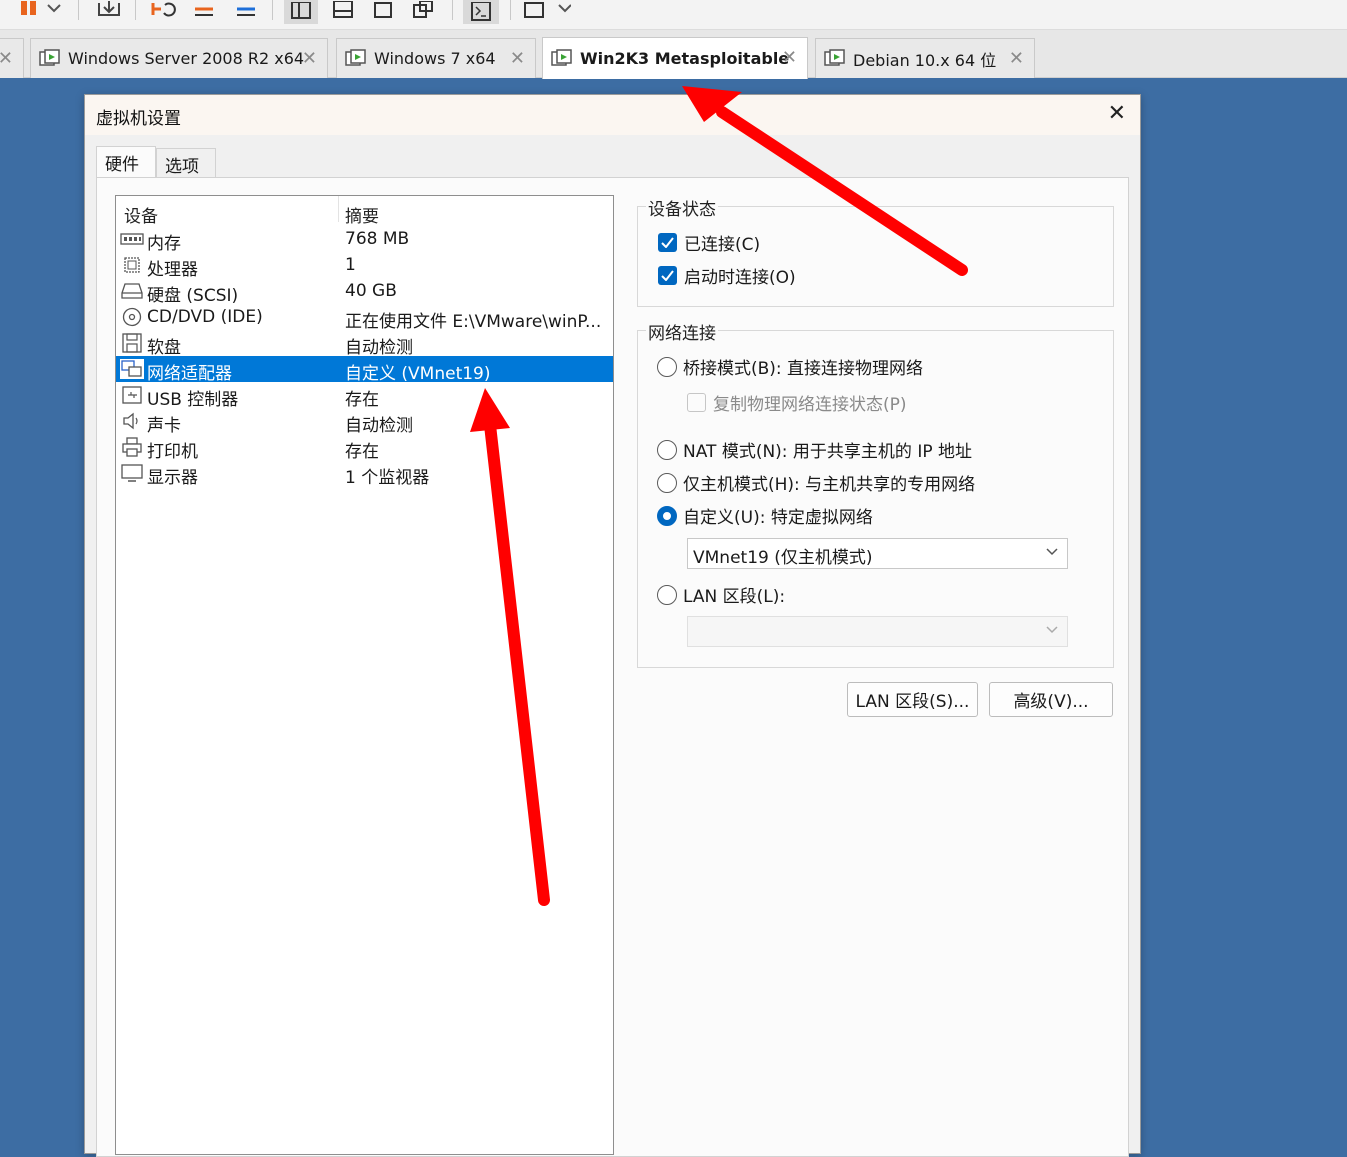 Image resolution: width=1347 pixels, height=1157 pixels. I want to click on checkbox-label: 已连接(C), so click(722, 245).